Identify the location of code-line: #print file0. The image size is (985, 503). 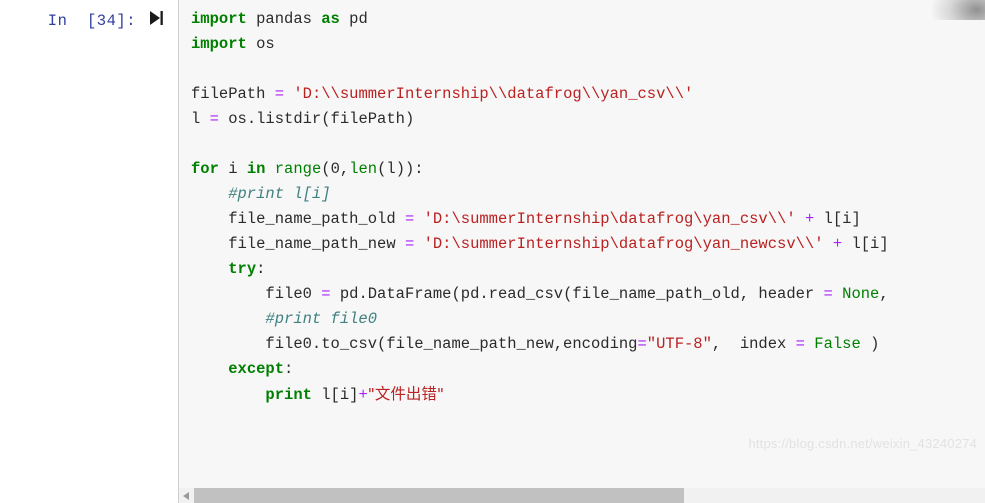
(588, 319).